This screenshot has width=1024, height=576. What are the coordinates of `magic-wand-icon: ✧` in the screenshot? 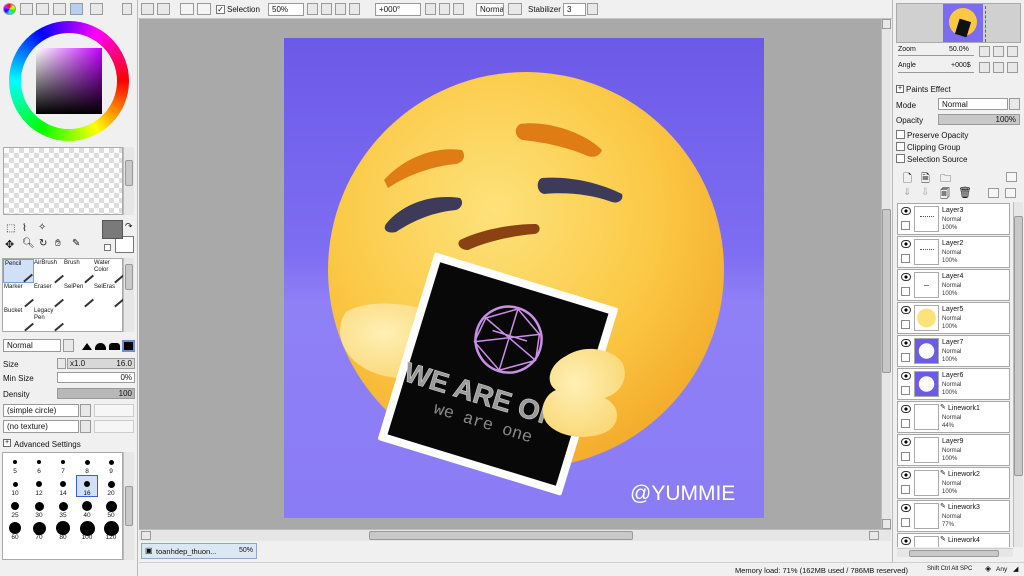 It's located at (42, 227).